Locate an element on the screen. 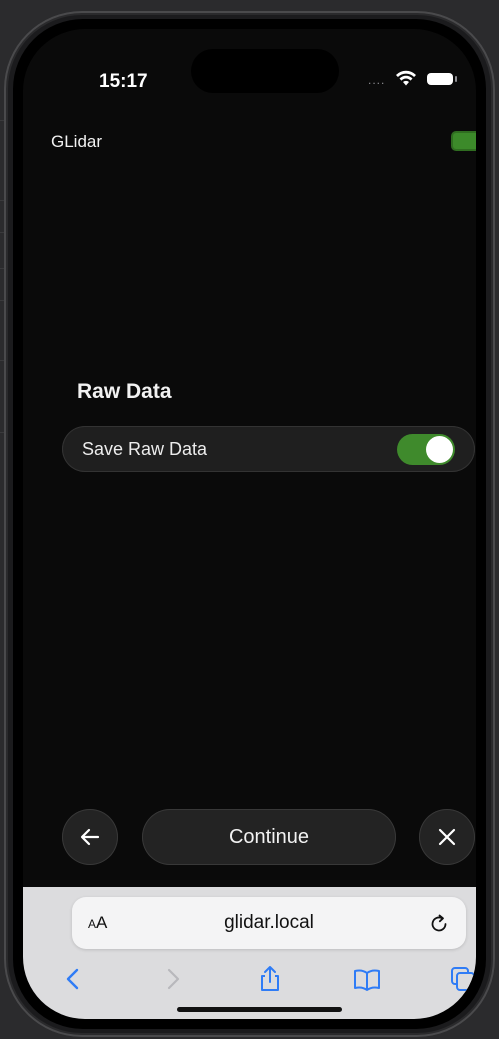 The width and height of the screenshot is (499, 1039). toggle-knob is located at coordinates (439, 449).